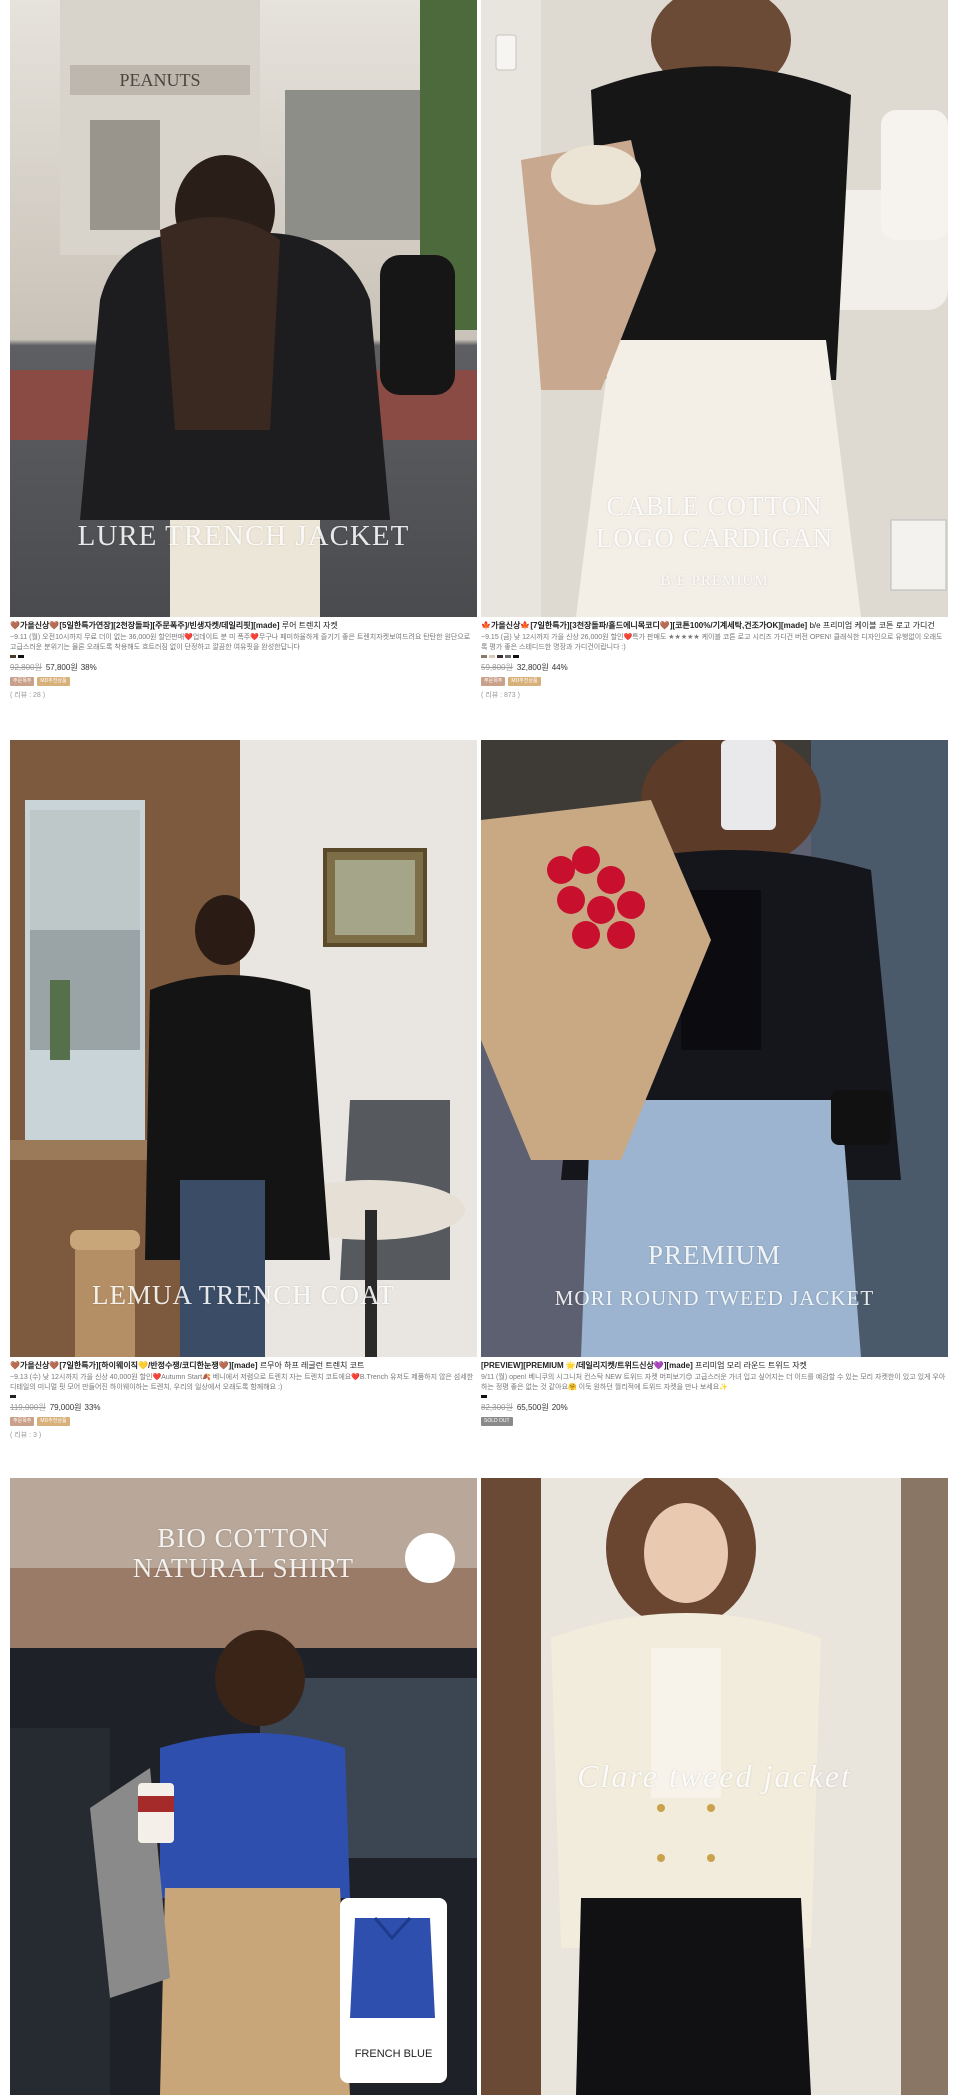 The width and height of the screenshot is (959, 2097). Describe the element at coordinates (714, 1776) in the screenshot. I see `overlay-title-6: Clare tweed jacket` at that location.